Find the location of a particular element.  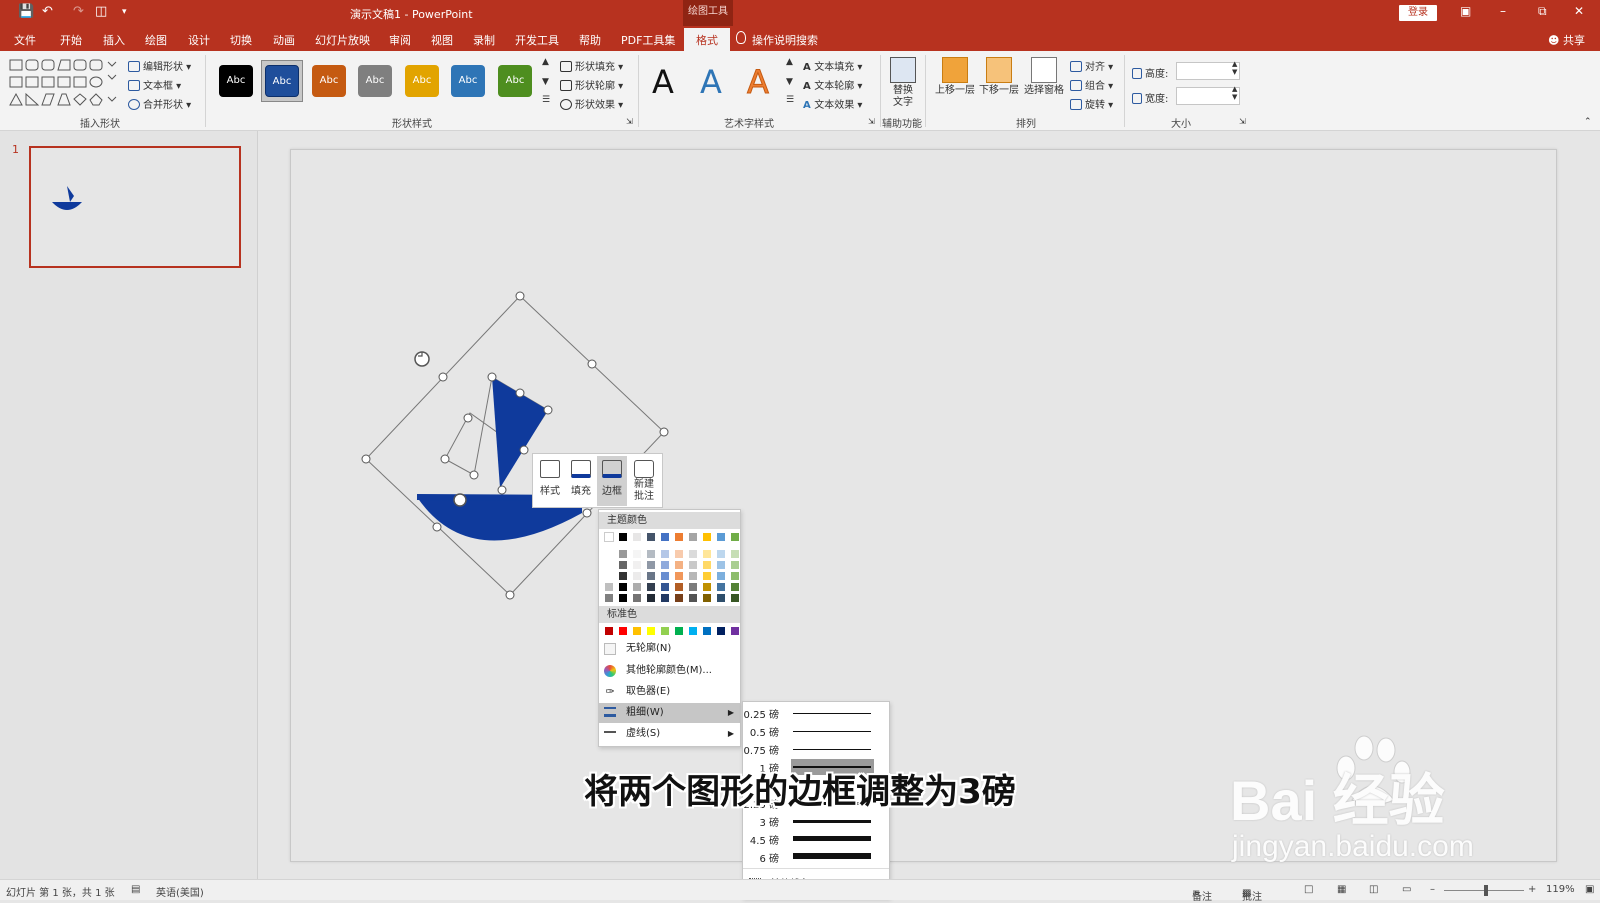

weight-option: 0.5 磅 is located at coordinates (816, 731).